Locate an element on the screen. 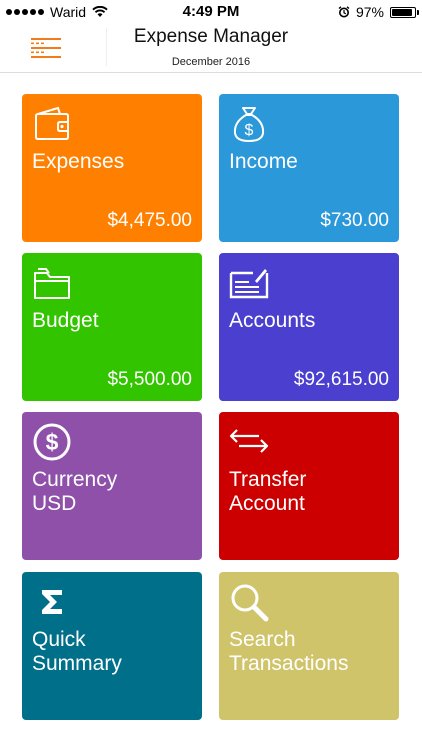 The height and width of the screenshot is (750, 422). dollar-circle-icon: $ is located at coordinates (52, 442).